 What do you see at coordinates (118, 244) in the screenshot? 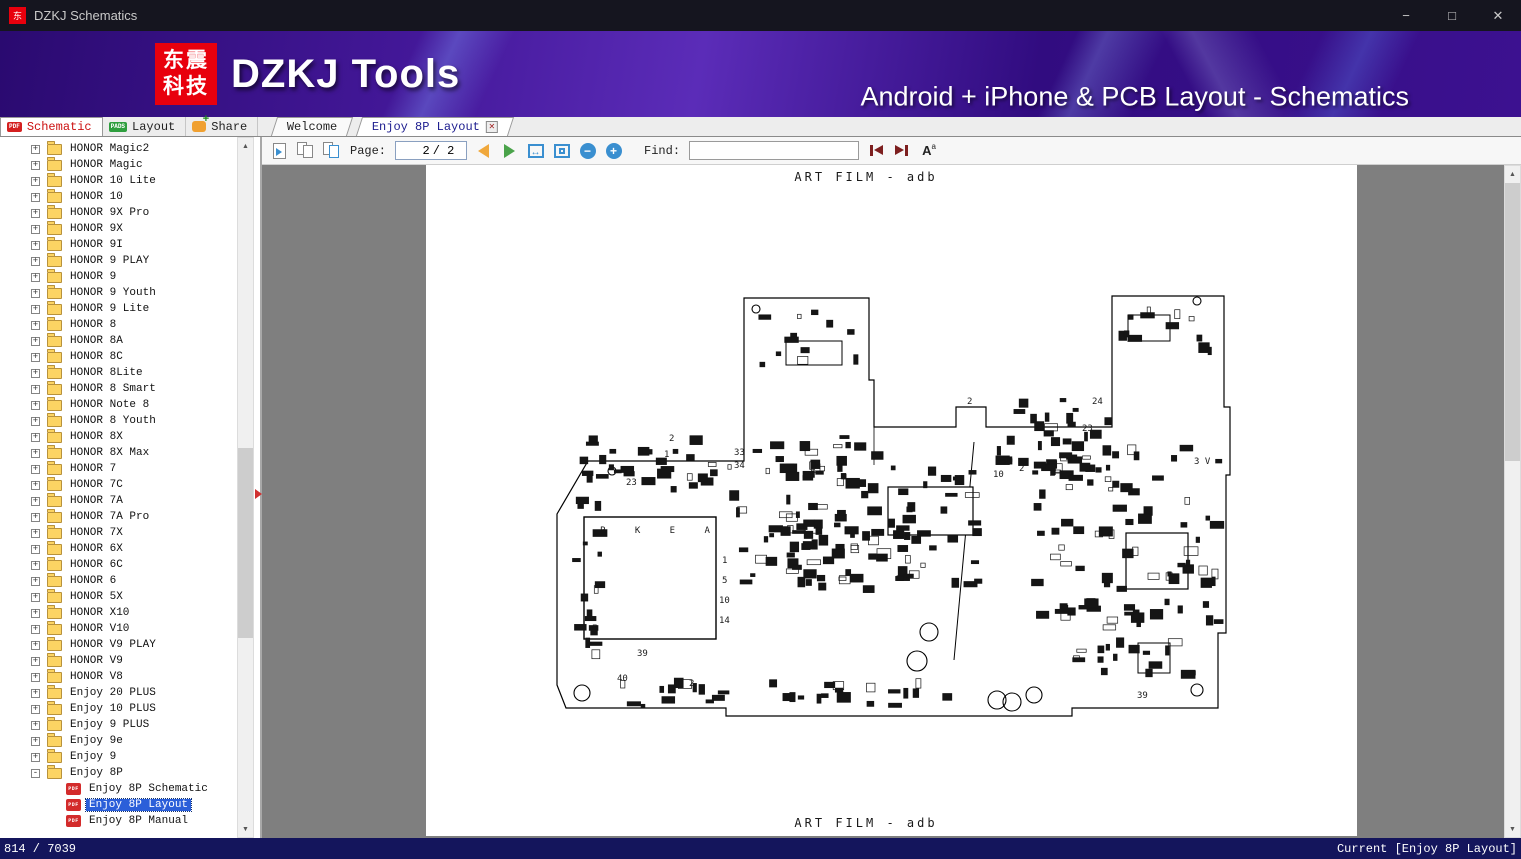
I see `tree-item-honor-9i: + HONOR 9I` at bounding box center [118, 244].